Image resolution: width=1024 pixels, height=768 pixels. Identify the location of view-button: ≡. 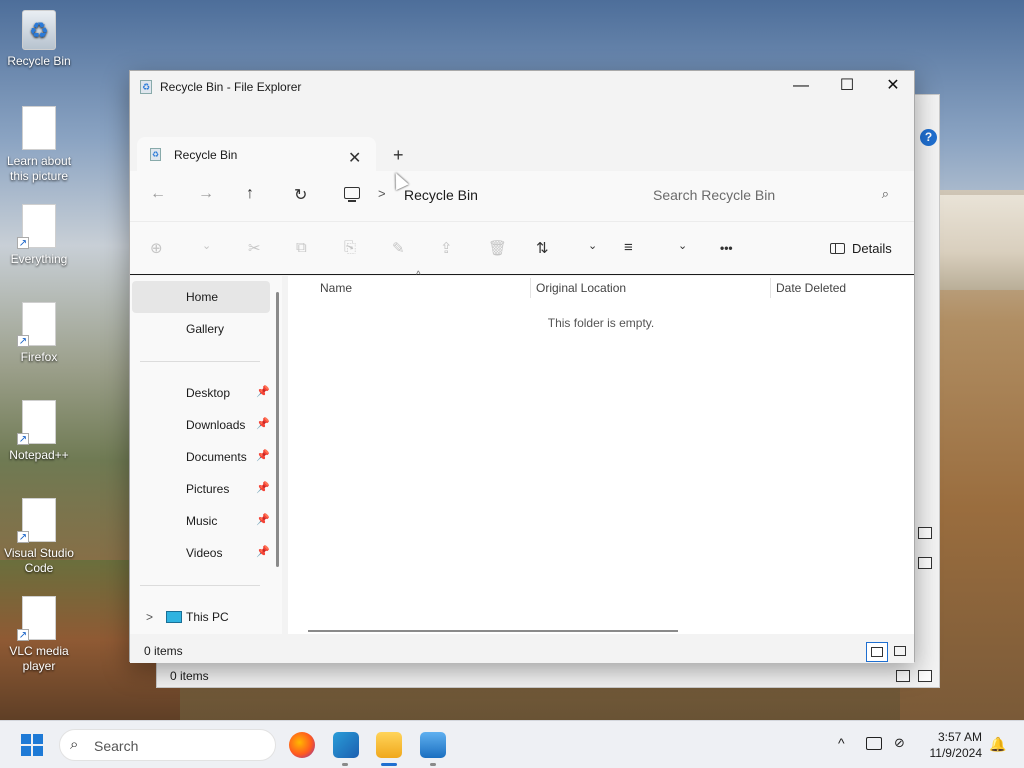
(628, 247).